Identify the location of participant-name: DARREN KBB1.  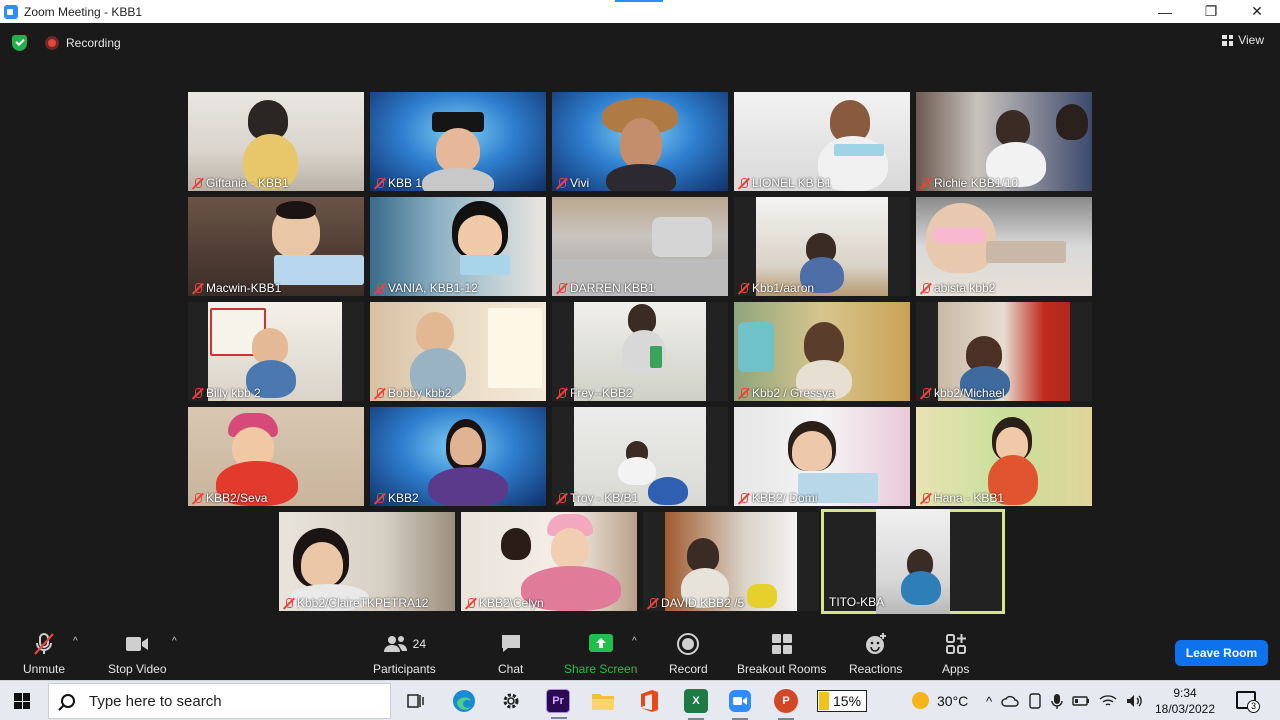
(605, 288).